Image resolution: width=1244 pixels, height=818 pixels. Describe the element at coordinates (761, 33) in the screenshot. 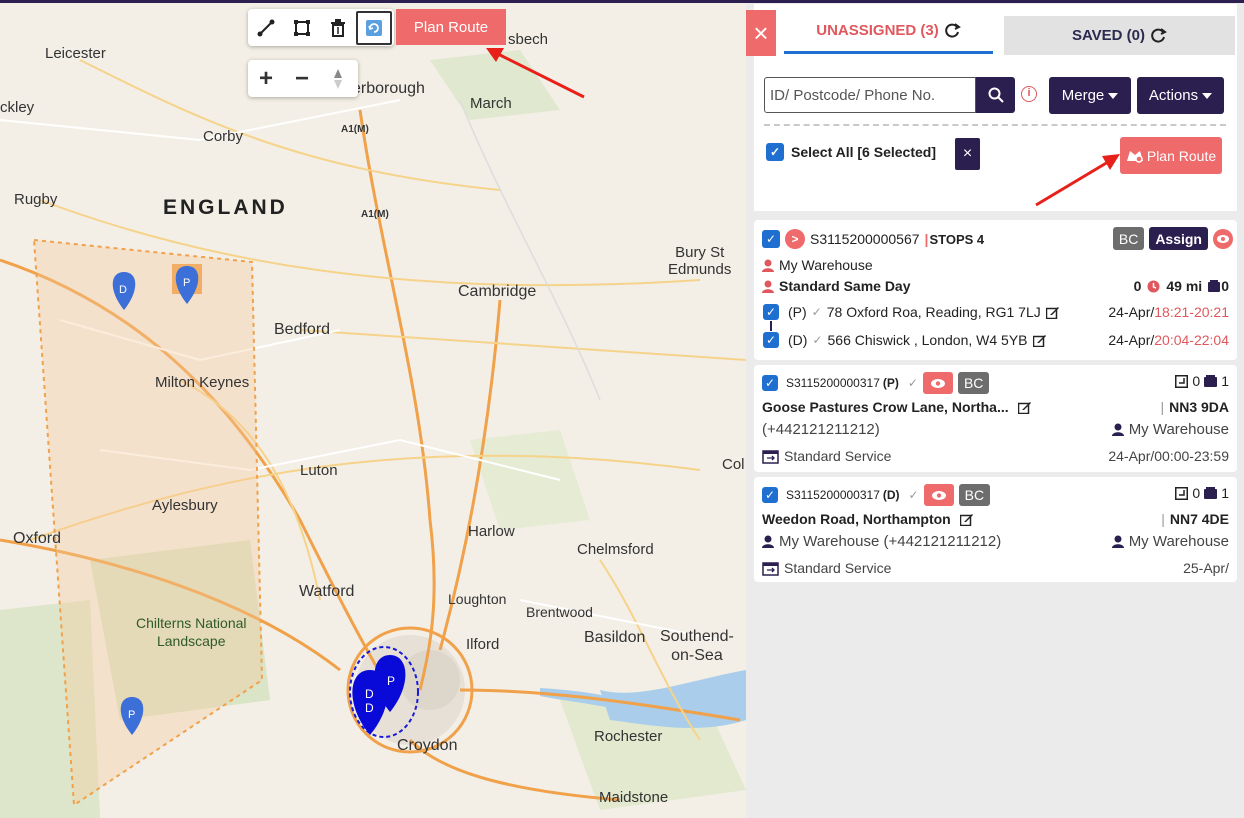

I see `close-panel-button: ×` at that location.